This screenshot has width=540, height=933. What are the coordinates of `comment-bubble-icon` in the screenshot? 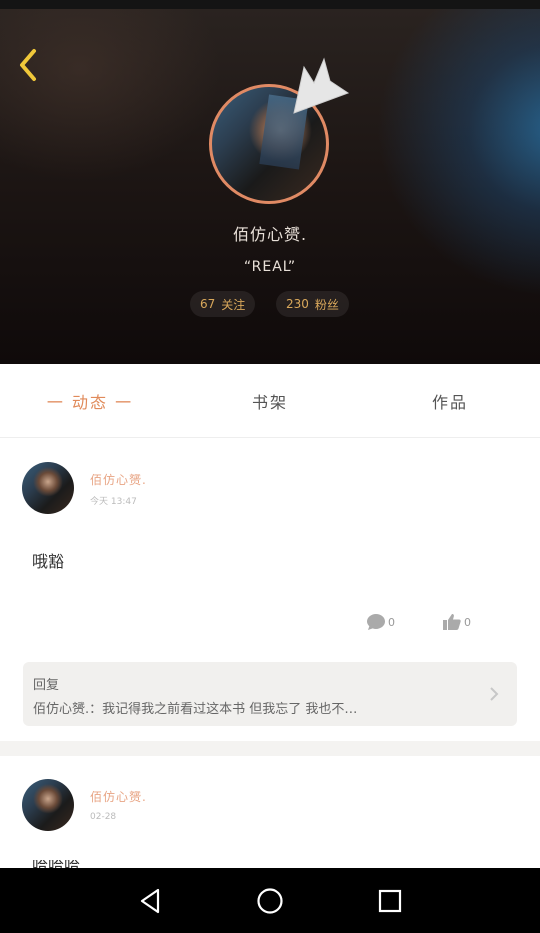 It's located at (376, 622).